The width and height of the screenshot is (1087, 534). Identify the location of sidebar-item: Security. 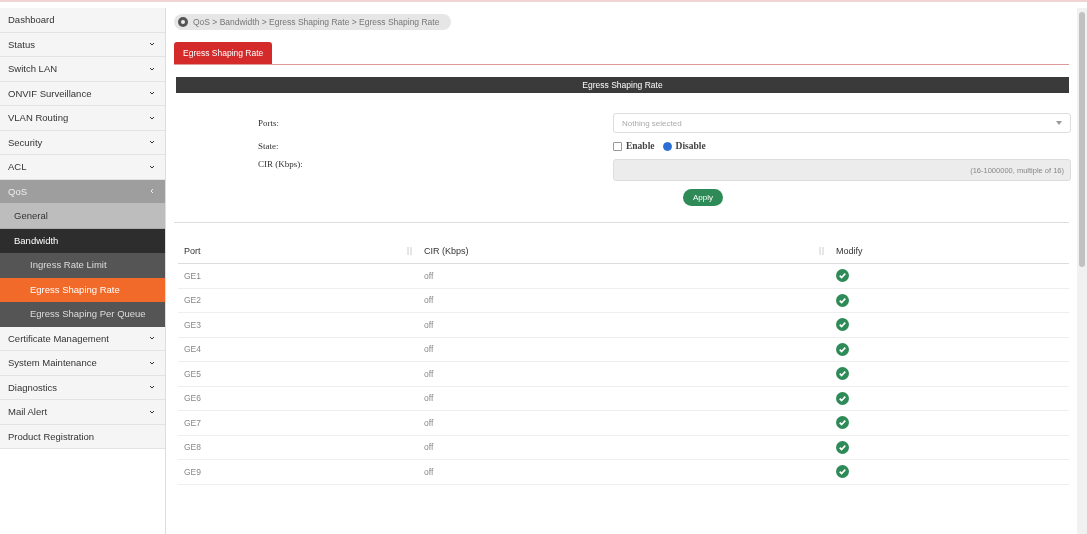
(82, 142).